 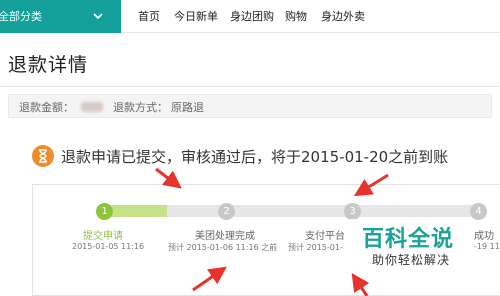 I want to click on step-1-time: 2015-01-05 11:16, so click(x=108, y=246).